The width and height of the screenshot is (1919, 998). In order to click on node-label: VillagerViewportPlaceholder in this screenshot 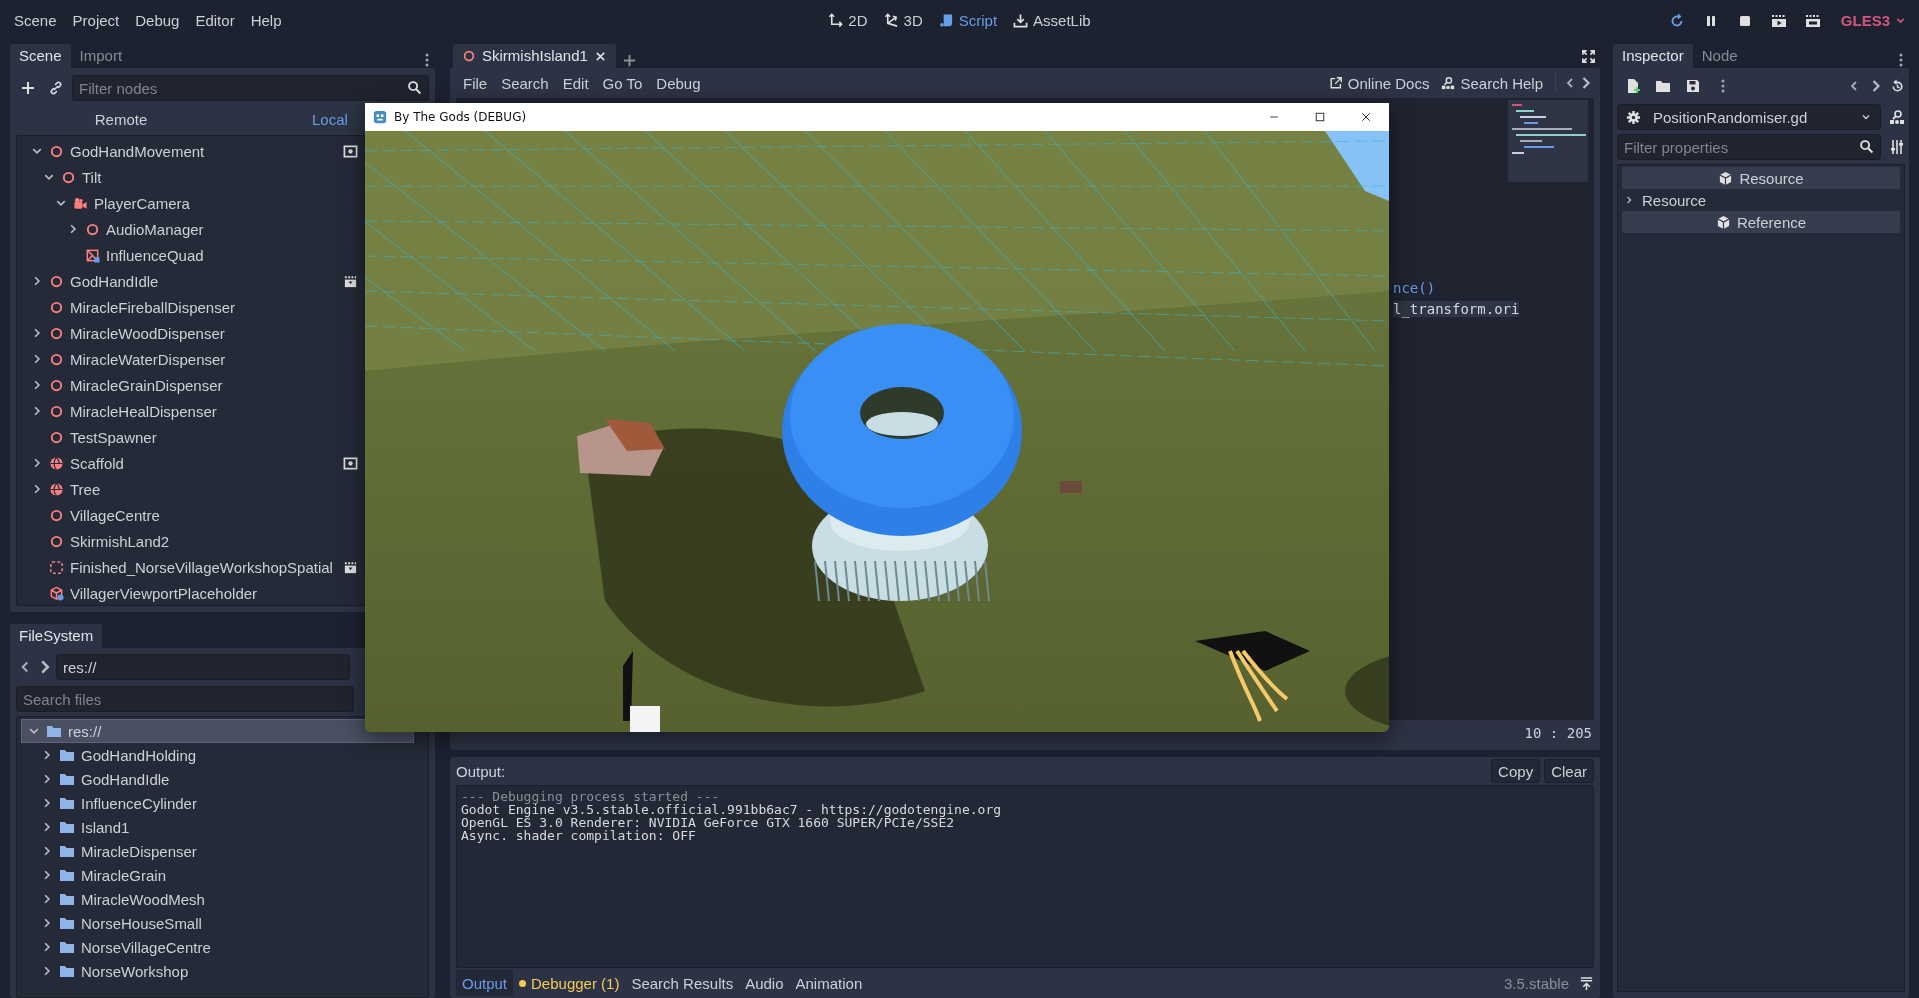, I will do `click(164, 593)`.